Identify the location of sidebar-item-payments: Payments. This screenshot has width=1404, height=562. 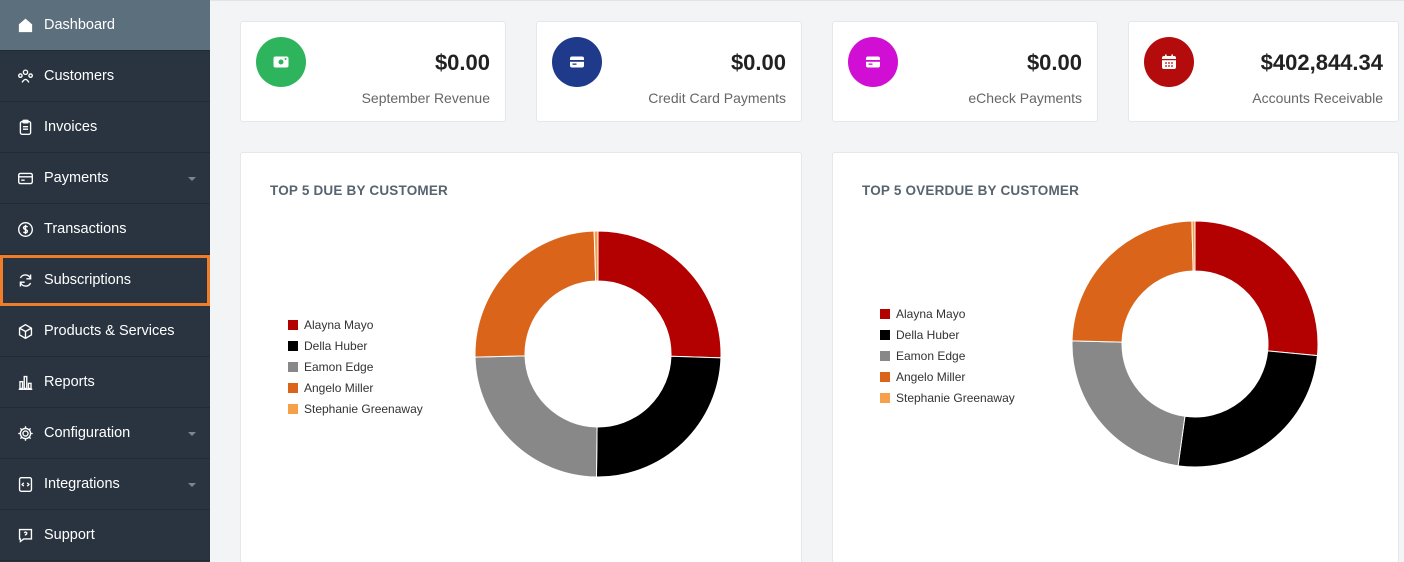
(105, 178).